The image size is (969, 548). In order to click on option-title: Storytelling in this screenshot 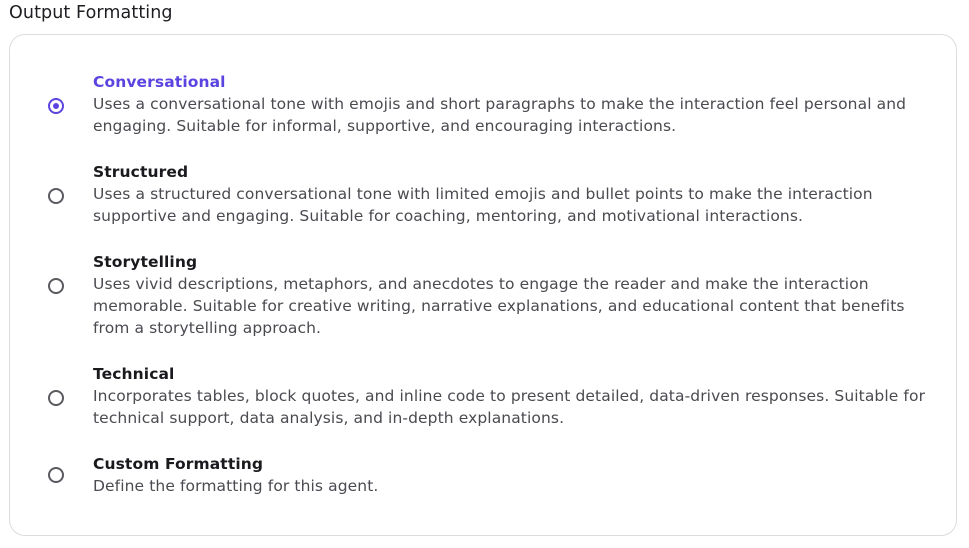, I will do `click(145, 262)`.